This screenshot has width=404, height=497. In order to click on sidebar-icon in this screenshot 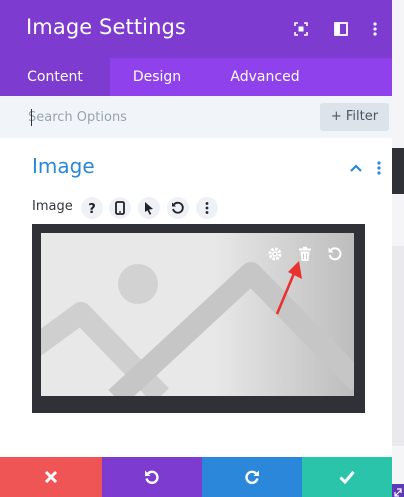, I will do `click(341, 29)`.